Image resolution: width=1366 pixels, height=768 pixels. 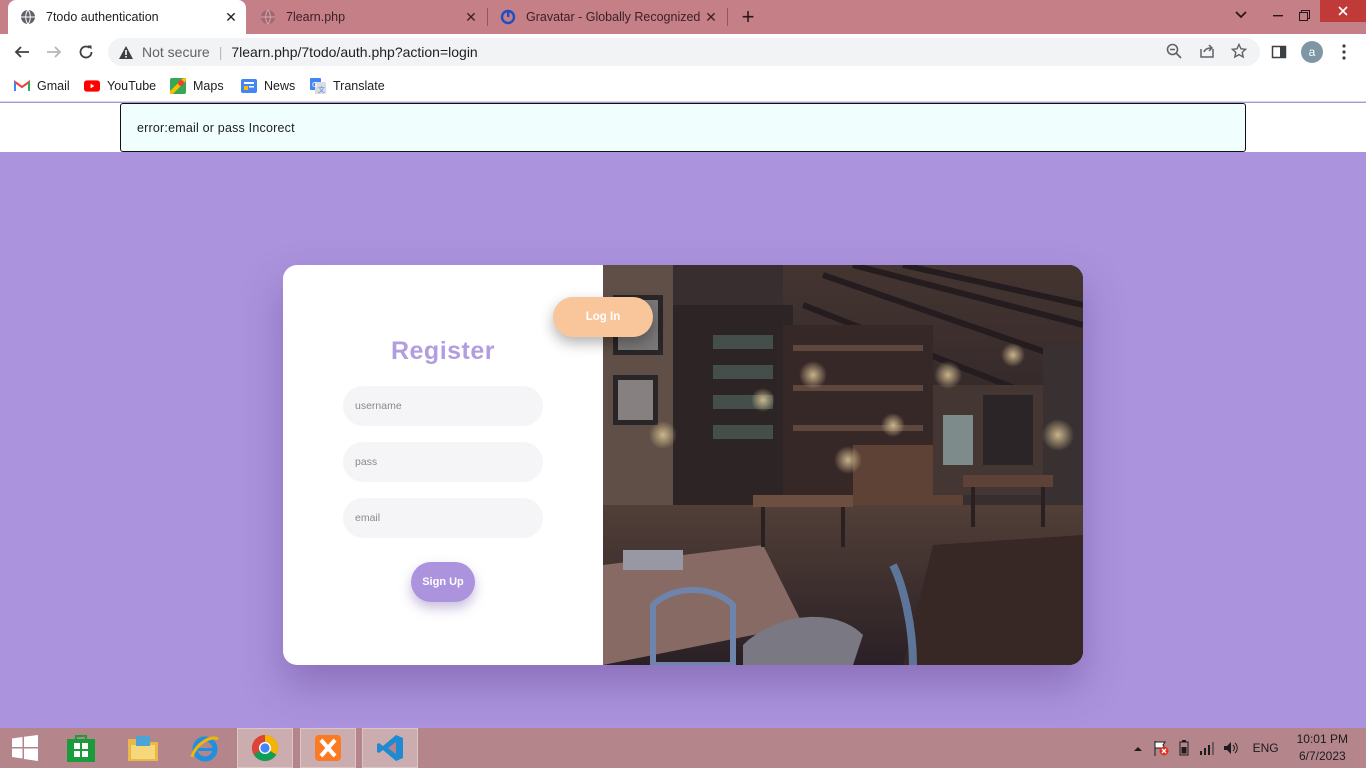 What do you see at coordinates (1249, 748) in the screenshot?
I see `system-tray: ENG 10:01 PM 6/7/2023` at bounding box center [1249, 748].